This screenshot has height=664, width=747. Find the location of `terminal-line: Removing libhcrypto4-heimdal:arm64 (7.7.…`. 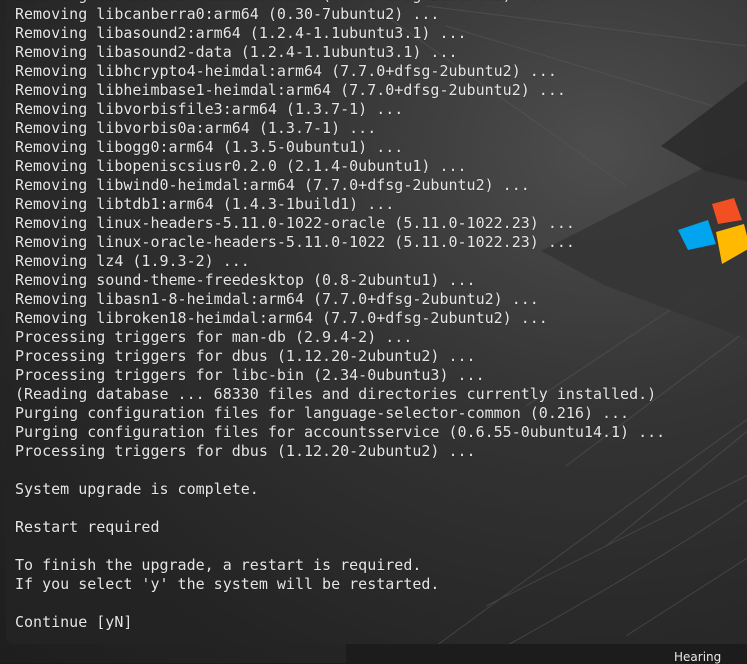

terminal-line: Removing libhcrypto4-heimdal:arm64 (7.7.… is located at coordinates (286, 71).